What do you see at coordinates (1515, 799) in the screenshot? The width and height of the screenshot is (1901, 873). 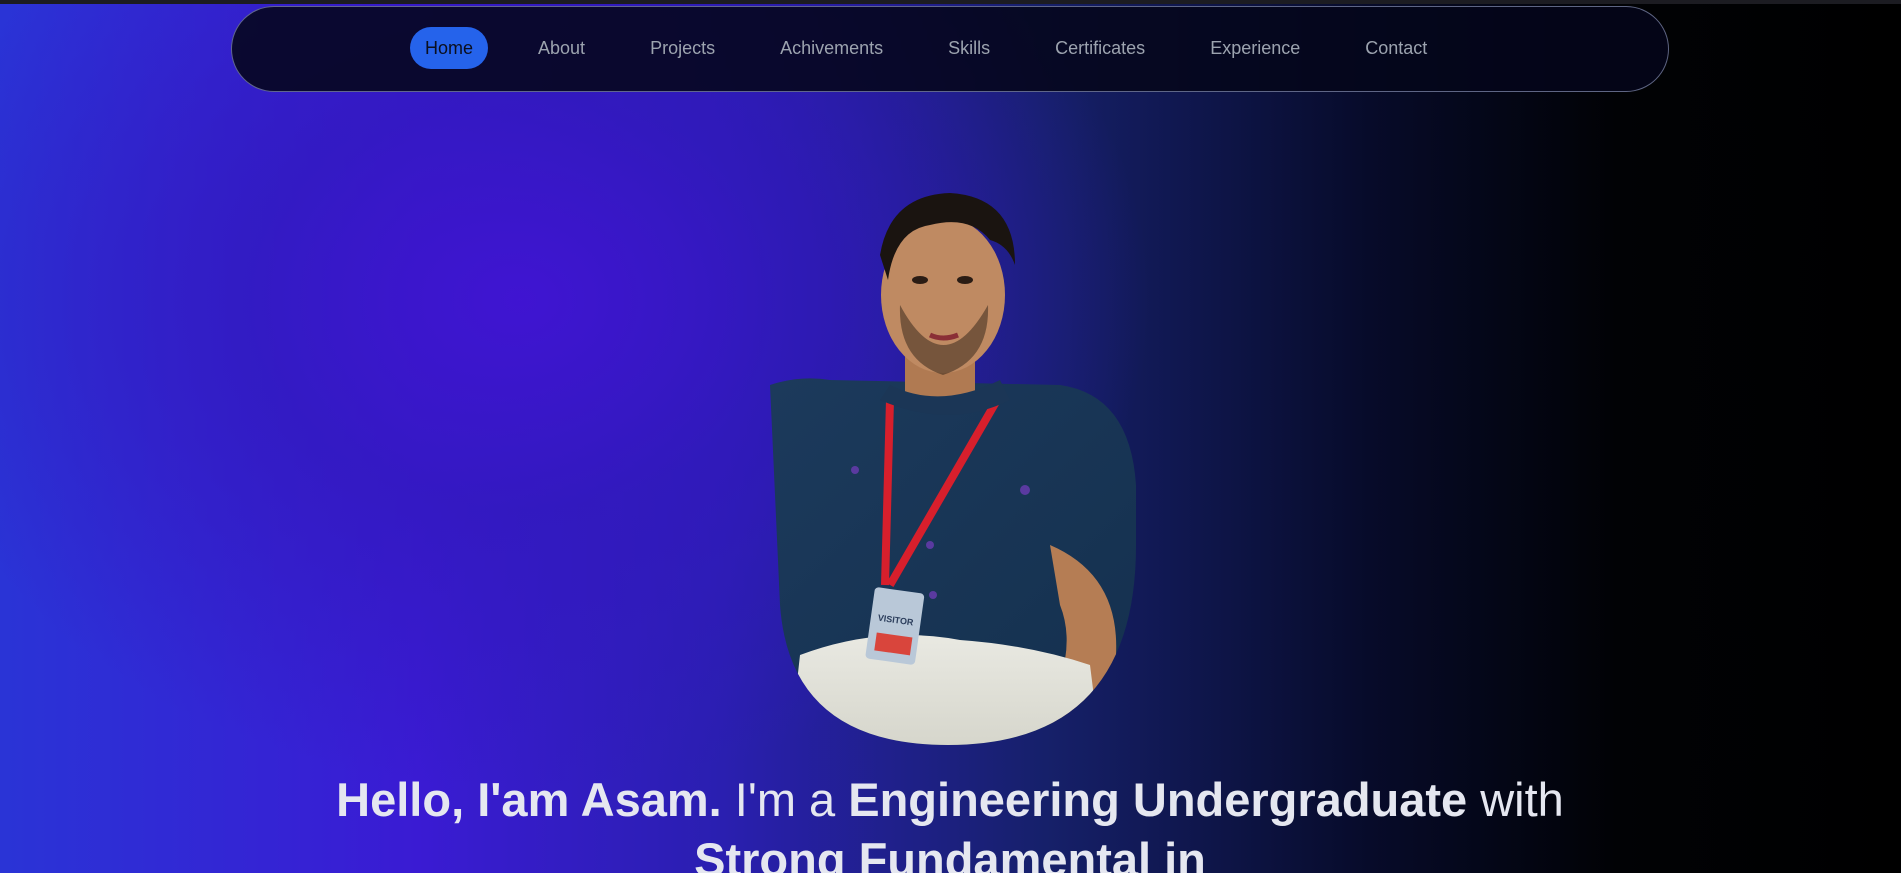 I see `headline-connector-2: with` at bounding box center [1515, 799].